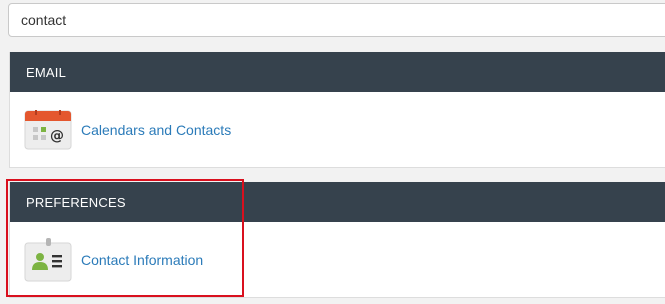 The image size is (665, 304). Describe the element at coordinates (76, 202) in the screenshot. I see `group-title-preferences: PREFERENCES` at that location.